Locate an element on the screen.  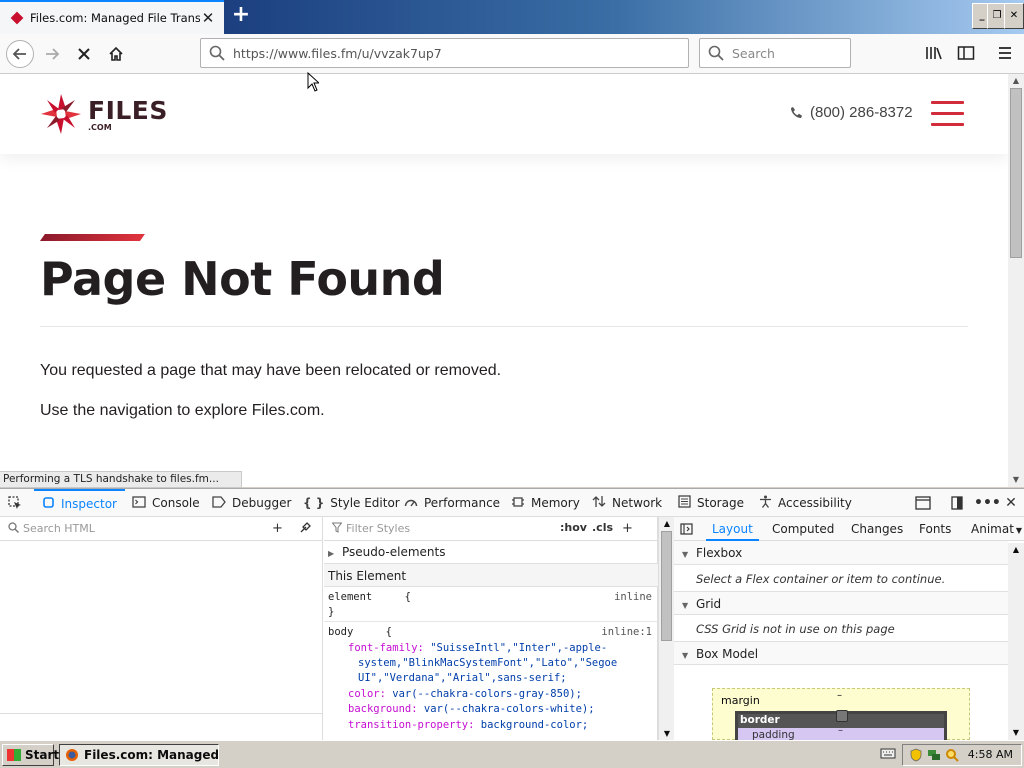
tab-layout: Layout is located at coordinates (732, 529).